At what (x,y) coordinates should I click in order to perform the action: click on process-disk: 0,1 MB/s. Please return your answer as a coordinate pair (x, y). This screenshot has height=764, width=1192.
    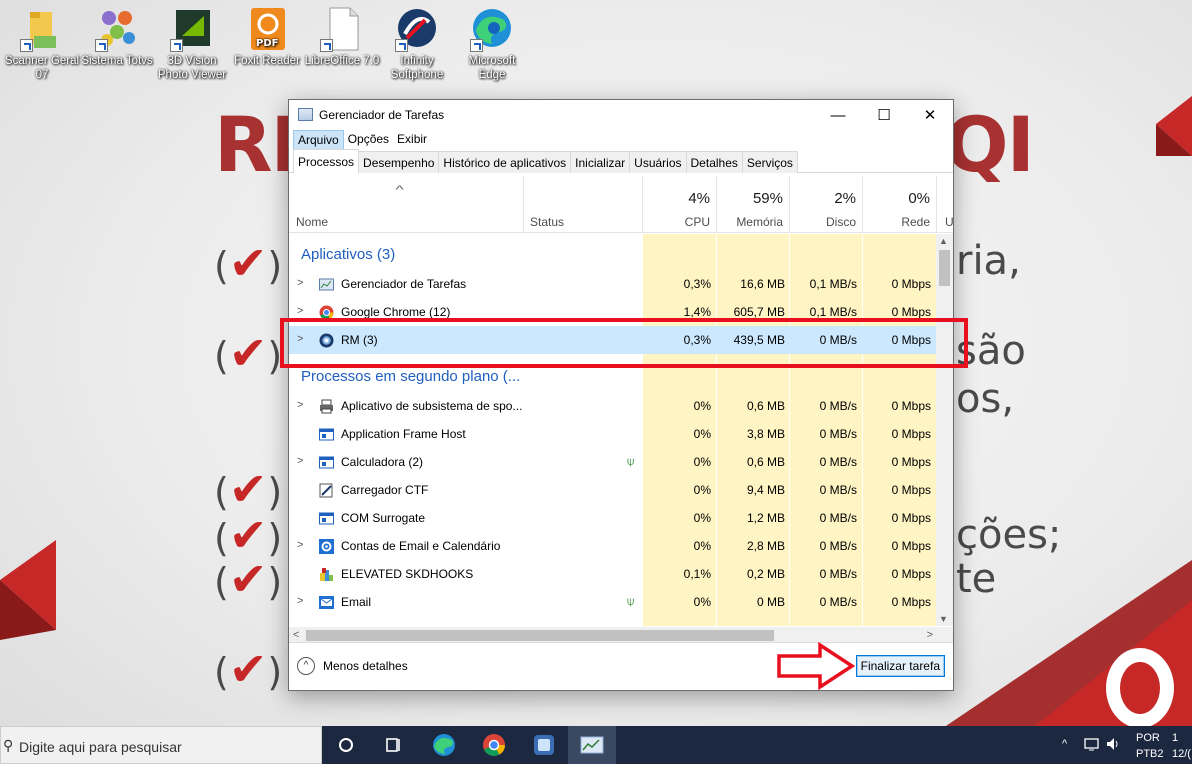
    Looking at the image, I should click on (833, 284).